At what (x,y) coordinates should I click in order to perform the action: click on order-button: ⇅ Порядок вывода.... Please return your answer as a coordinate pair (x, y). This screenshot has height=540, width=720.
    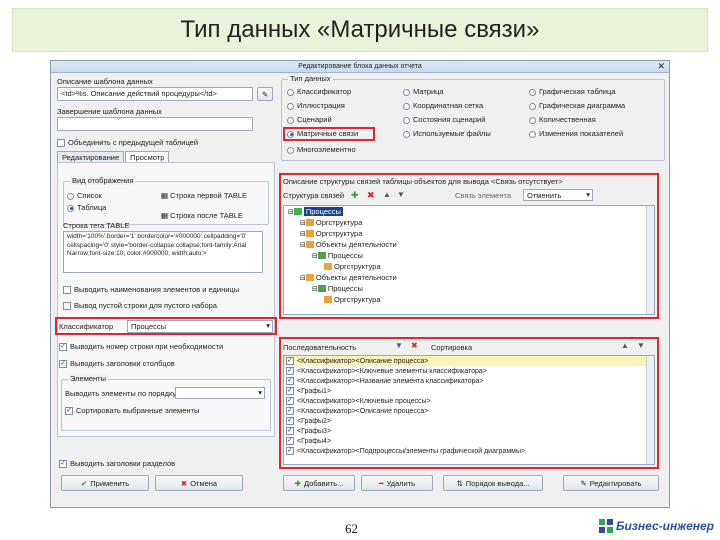
    Looking at the image, I should click on (493, 483).